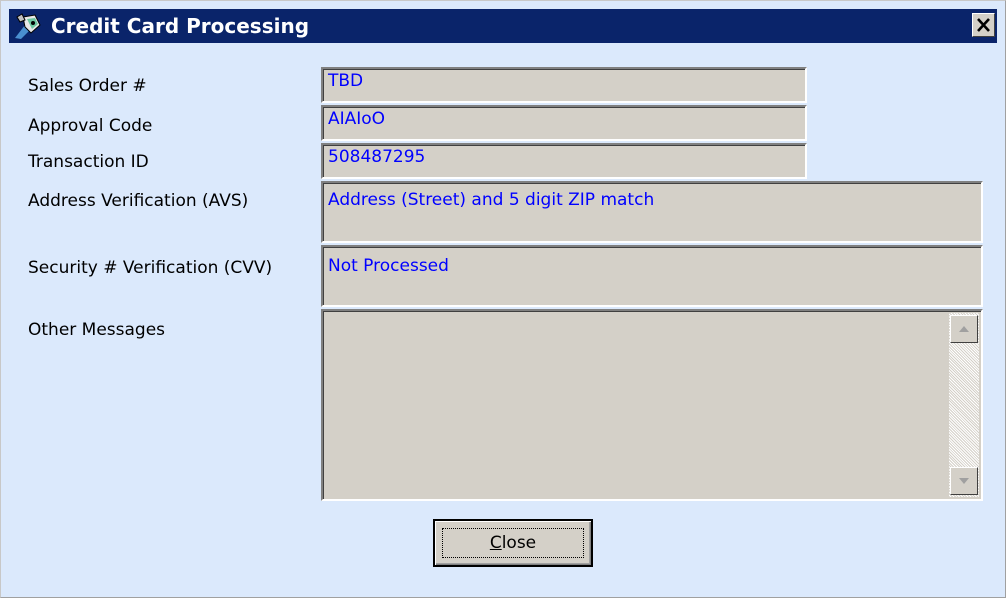 The height and width of the screenshot is (598, 1006). I want to click on credit-card-app-icon, so click(28, 26).